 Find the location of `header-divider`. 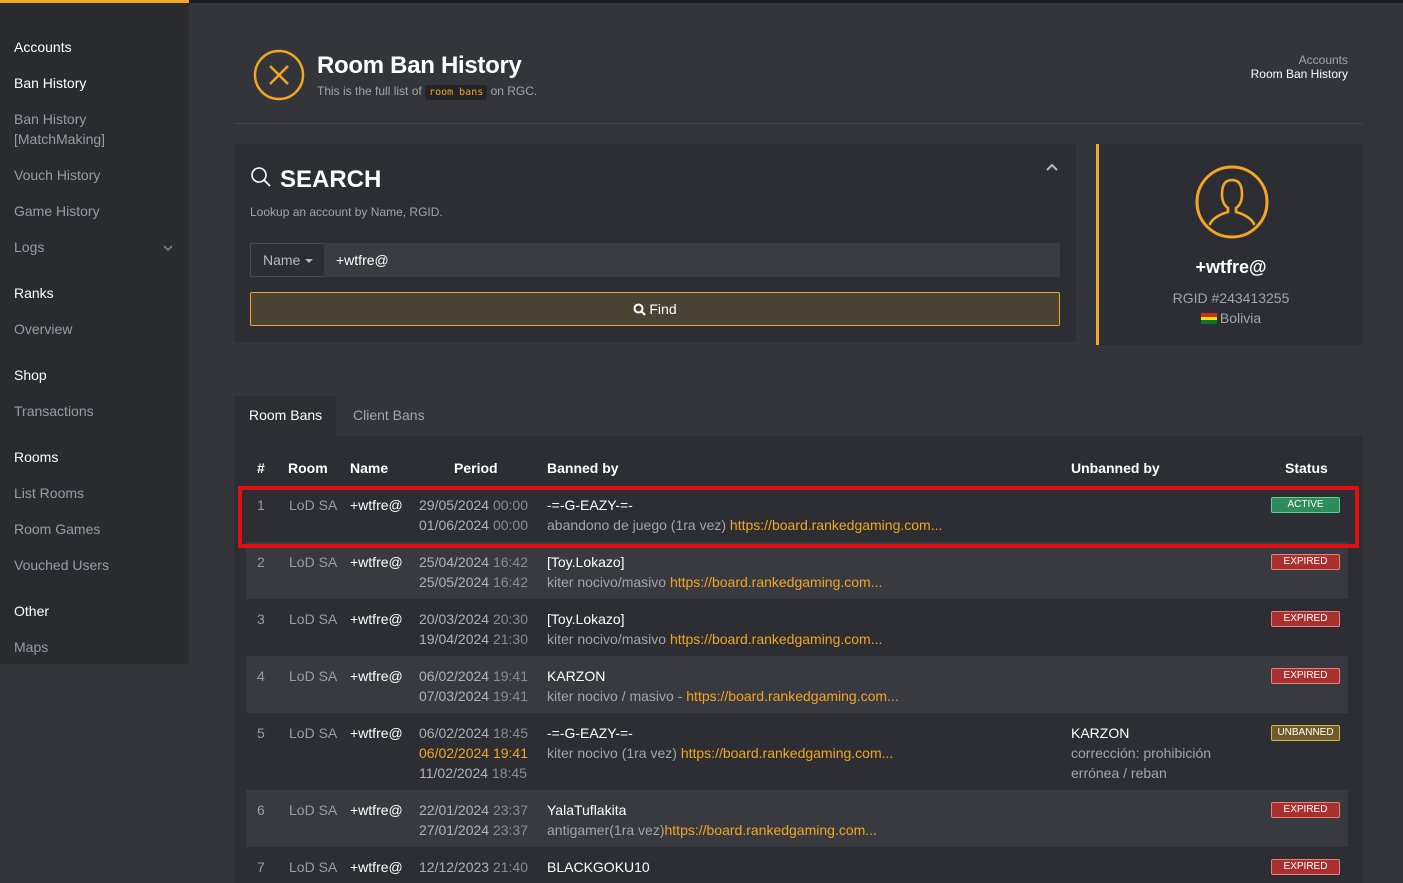

header-divider is located at coordinates (798, 123).